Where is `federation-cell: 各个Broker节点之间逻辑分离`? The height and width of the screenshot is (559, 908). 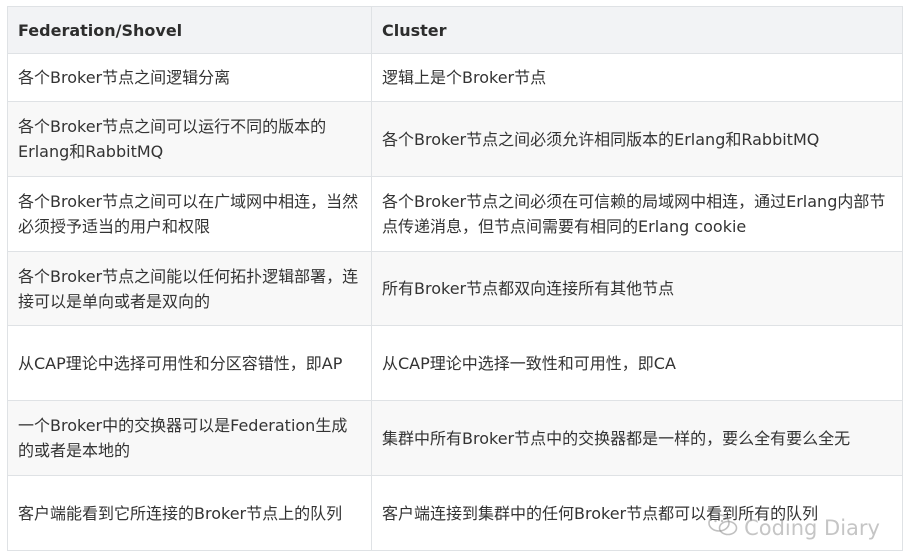
federation-cell: 各个Broker节点之间逻辑分离 is located at coordinates (189, 77).